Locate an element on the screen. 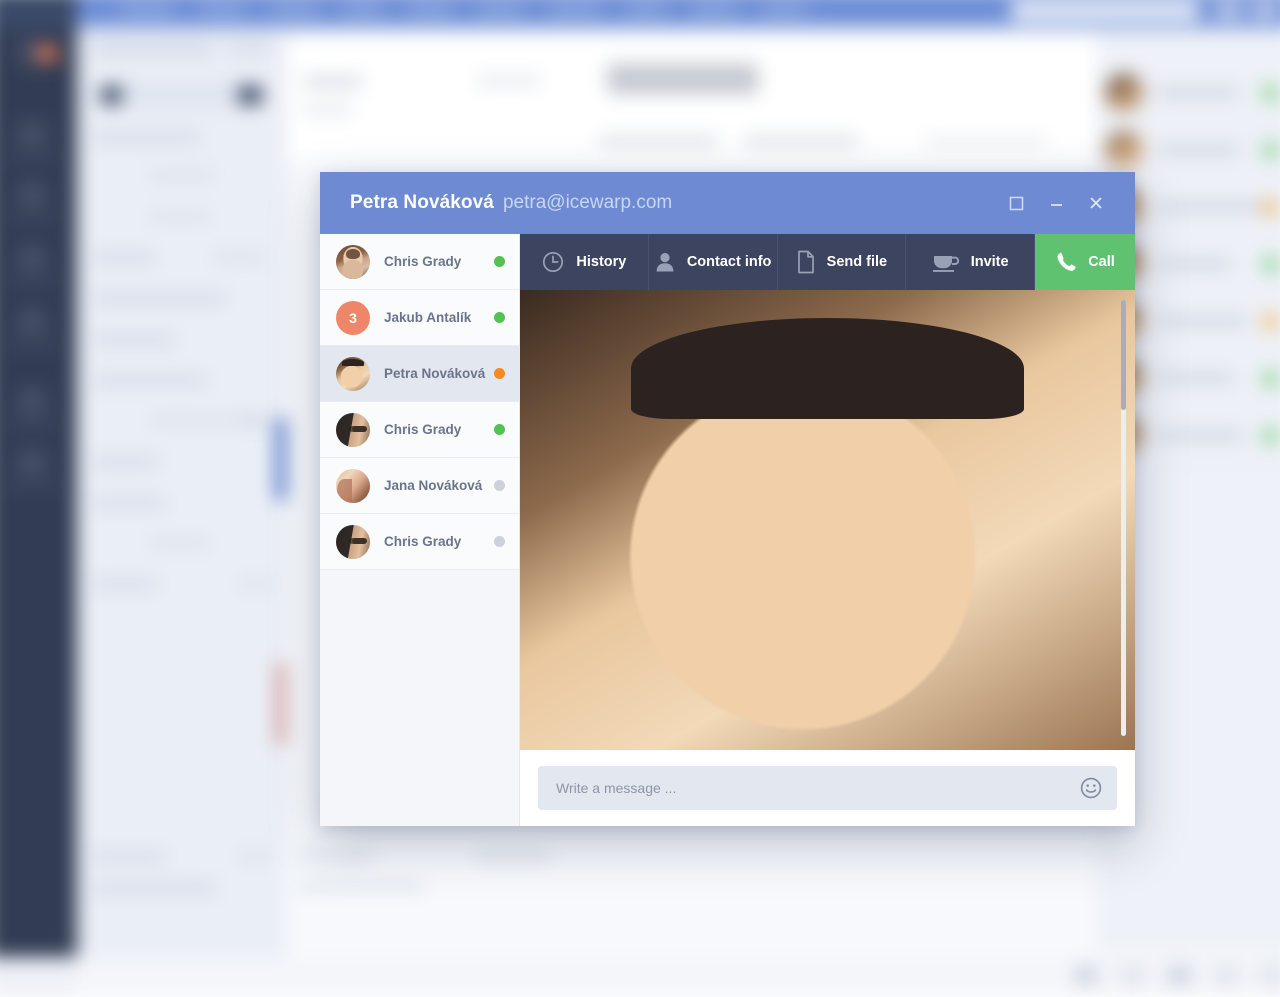  history-button: History is located at coordinates (584, 262).